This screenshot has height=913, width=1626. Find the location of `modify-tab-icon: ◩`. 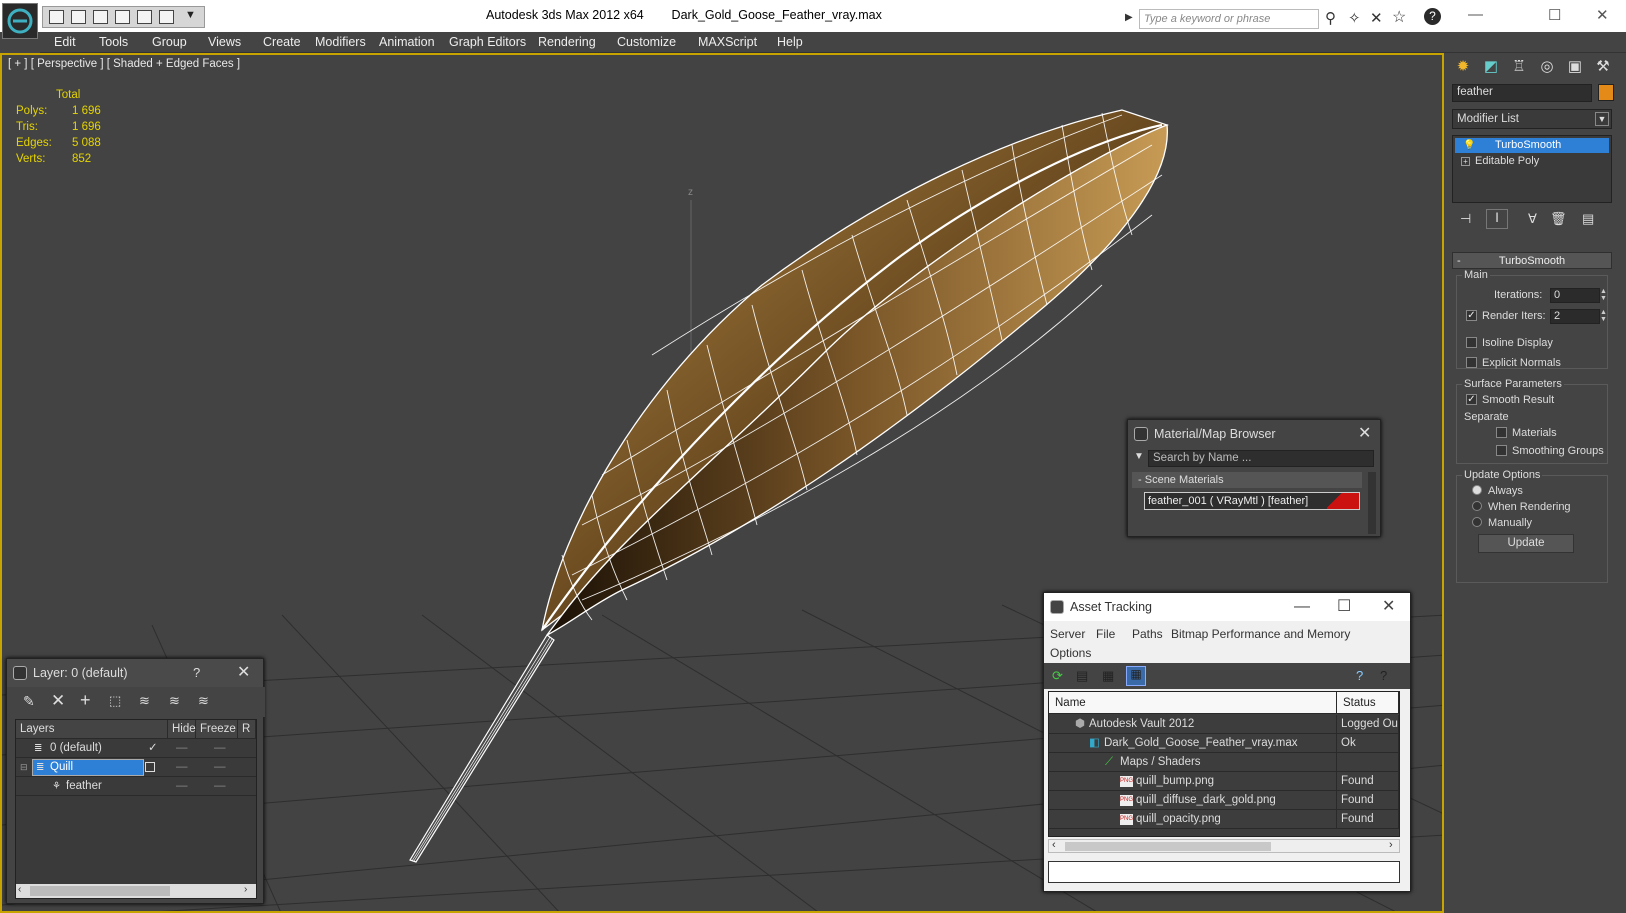

modify-tab-icon: ◩ is located at coordinates (1491, 68).